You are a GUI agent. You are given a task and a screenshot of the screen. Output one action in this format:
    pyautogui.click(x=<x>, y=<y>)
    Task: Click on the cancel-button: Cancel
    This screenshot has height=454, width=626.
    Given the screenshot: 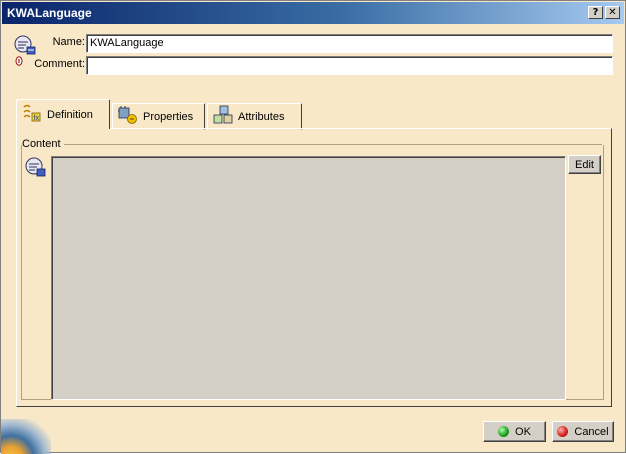 What is the action you would take?
    pyautogui.click(x=583, y=431)
    